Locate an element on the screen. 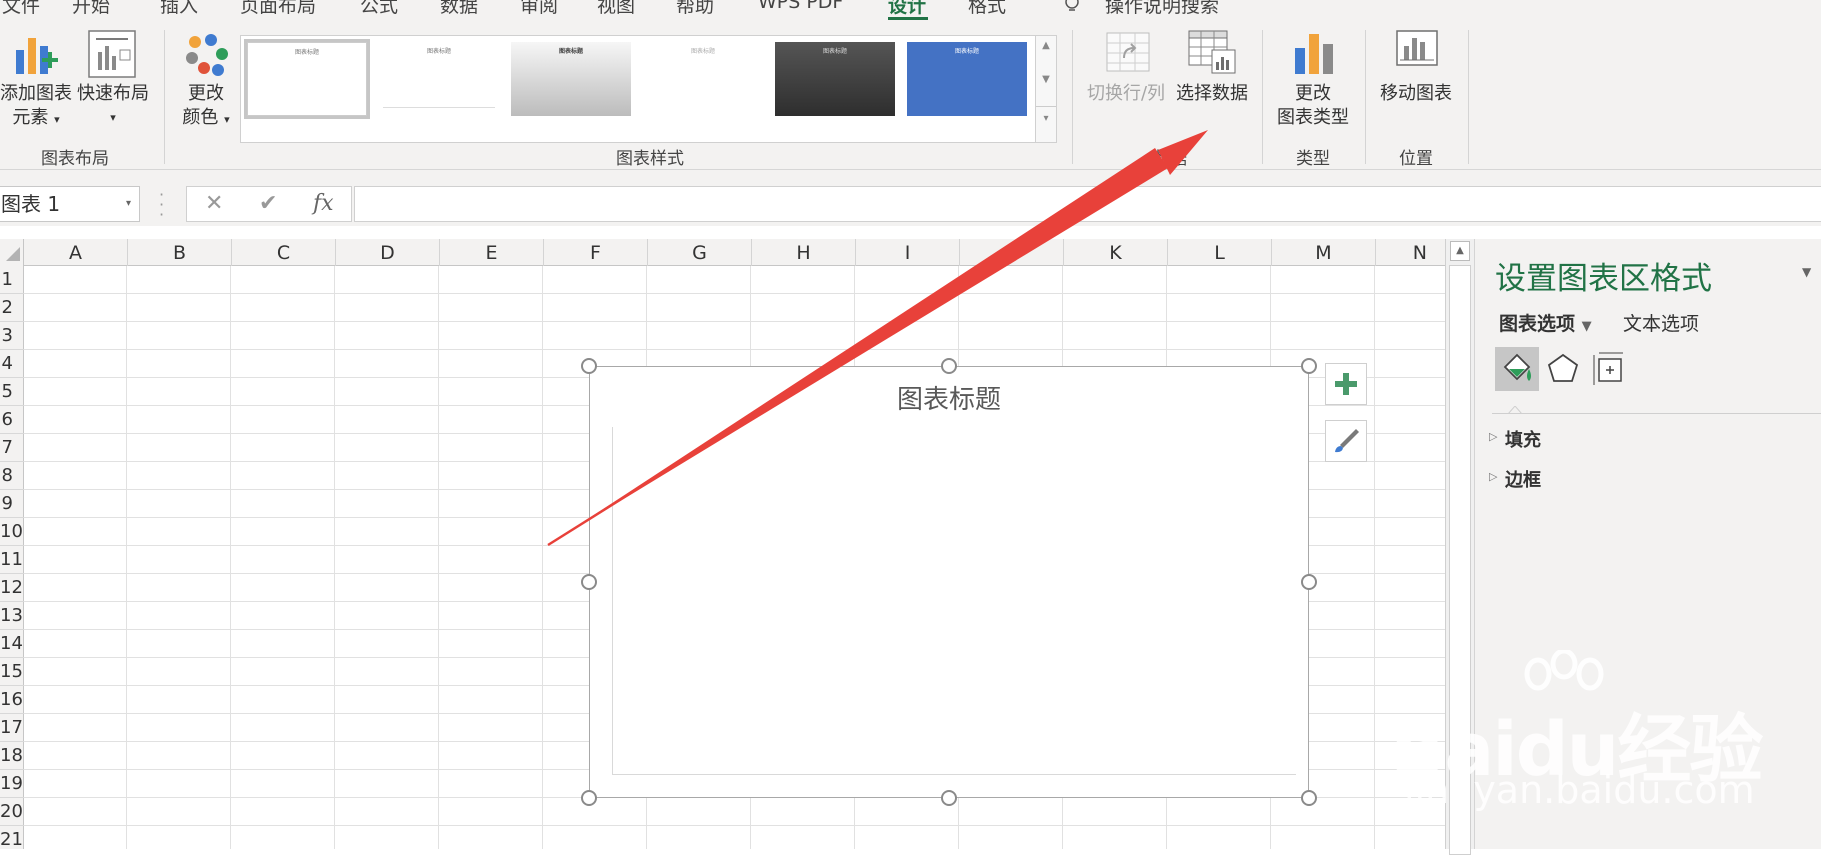 The image size is (1821, 855). menu-page-layout: 页面布局 is located at coordinates (278, 9).